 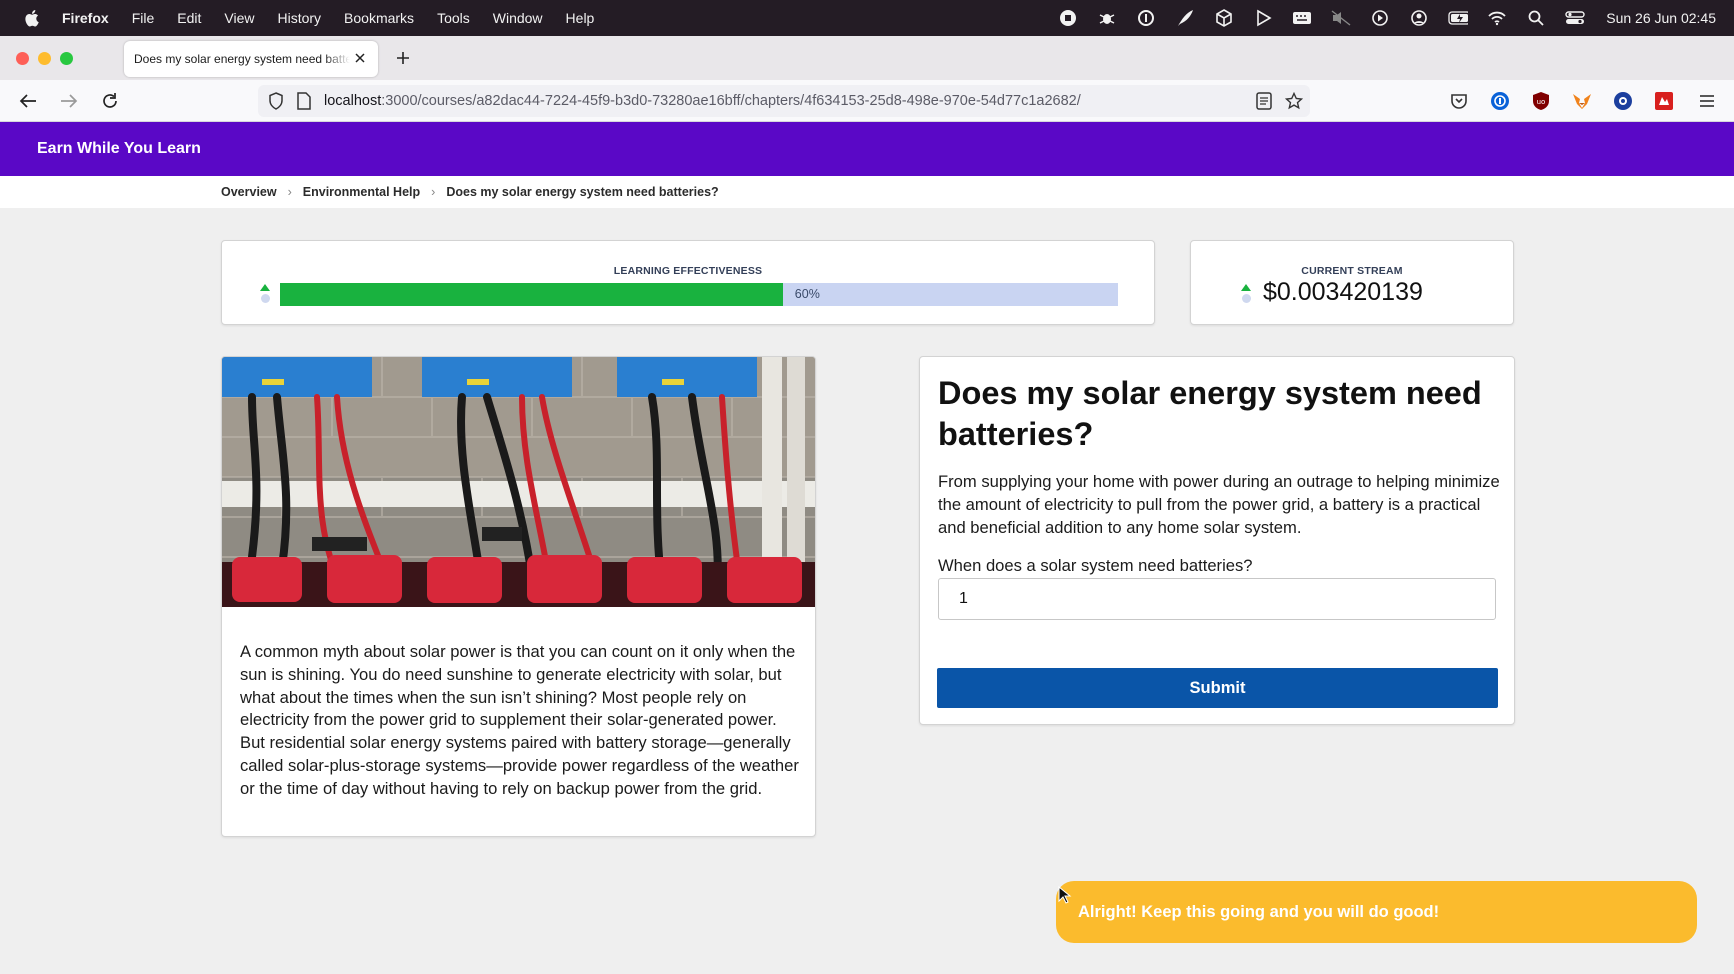 I want to click on menu-icon, so click(x=1707, y=101).